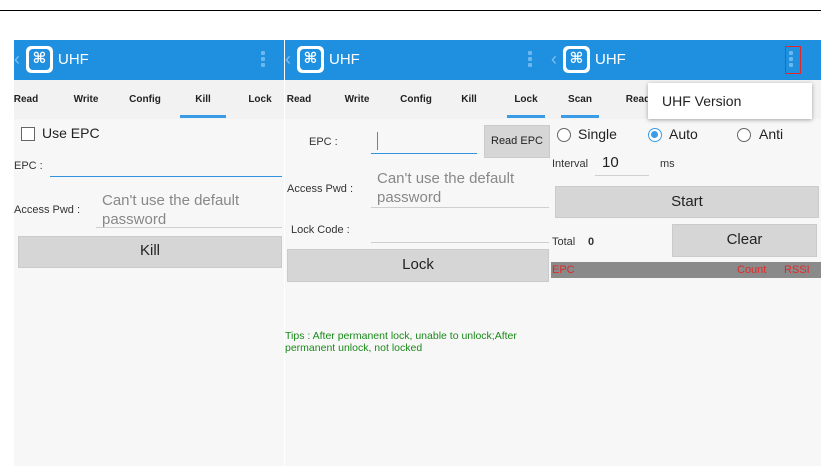  I want to click on tab-scan: Scan, so click(580, 99).